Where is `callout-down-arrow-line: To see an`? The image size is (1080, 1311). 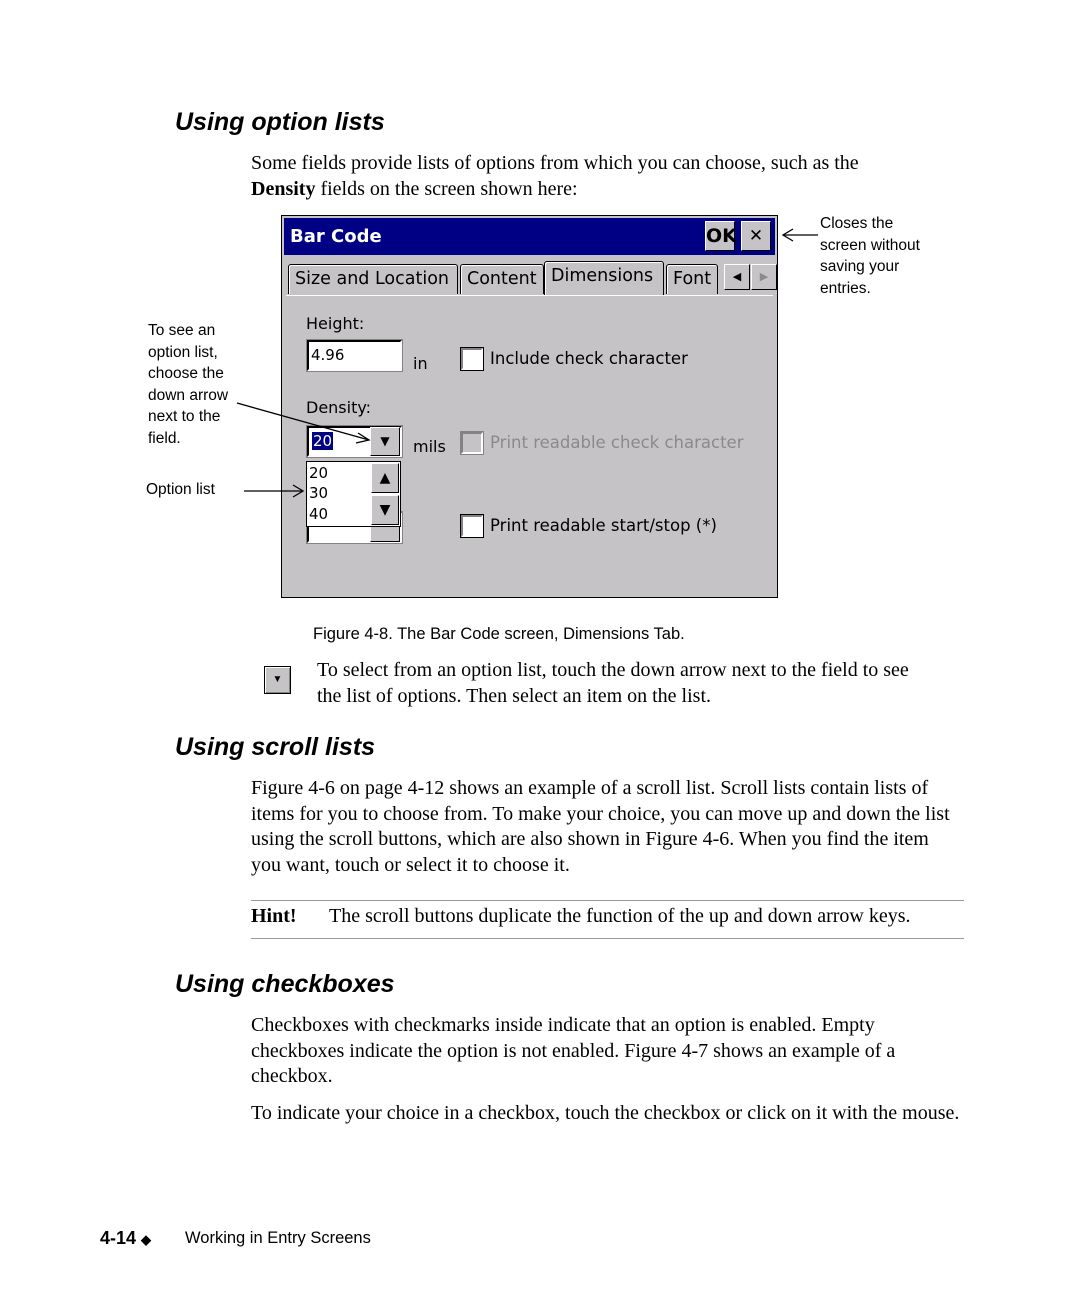
callout-down-arrow-line: To see an is located at coordinates (182, 330).